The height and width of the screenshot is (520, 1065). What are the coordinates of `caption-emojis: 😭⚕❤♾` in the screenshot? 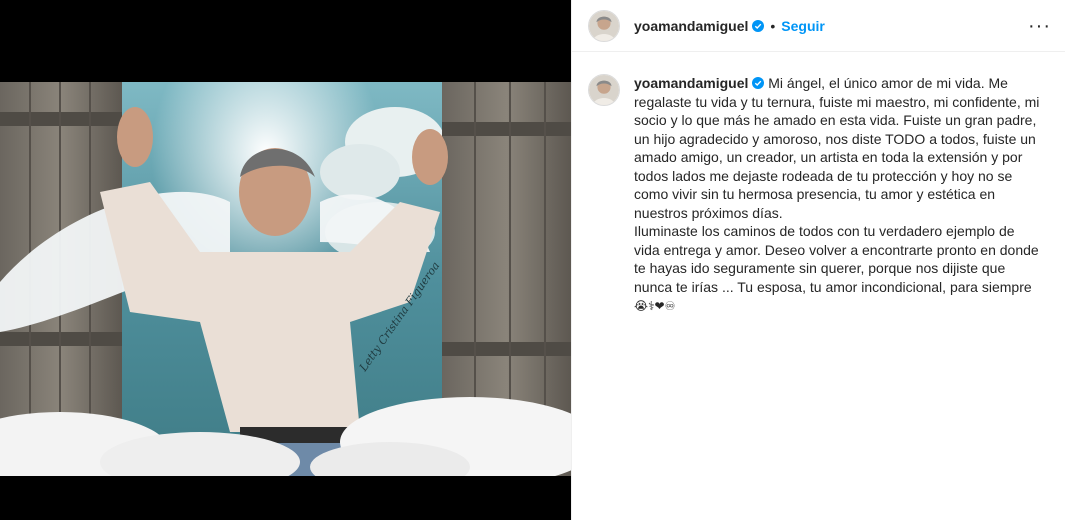 It's located at (655, 306).